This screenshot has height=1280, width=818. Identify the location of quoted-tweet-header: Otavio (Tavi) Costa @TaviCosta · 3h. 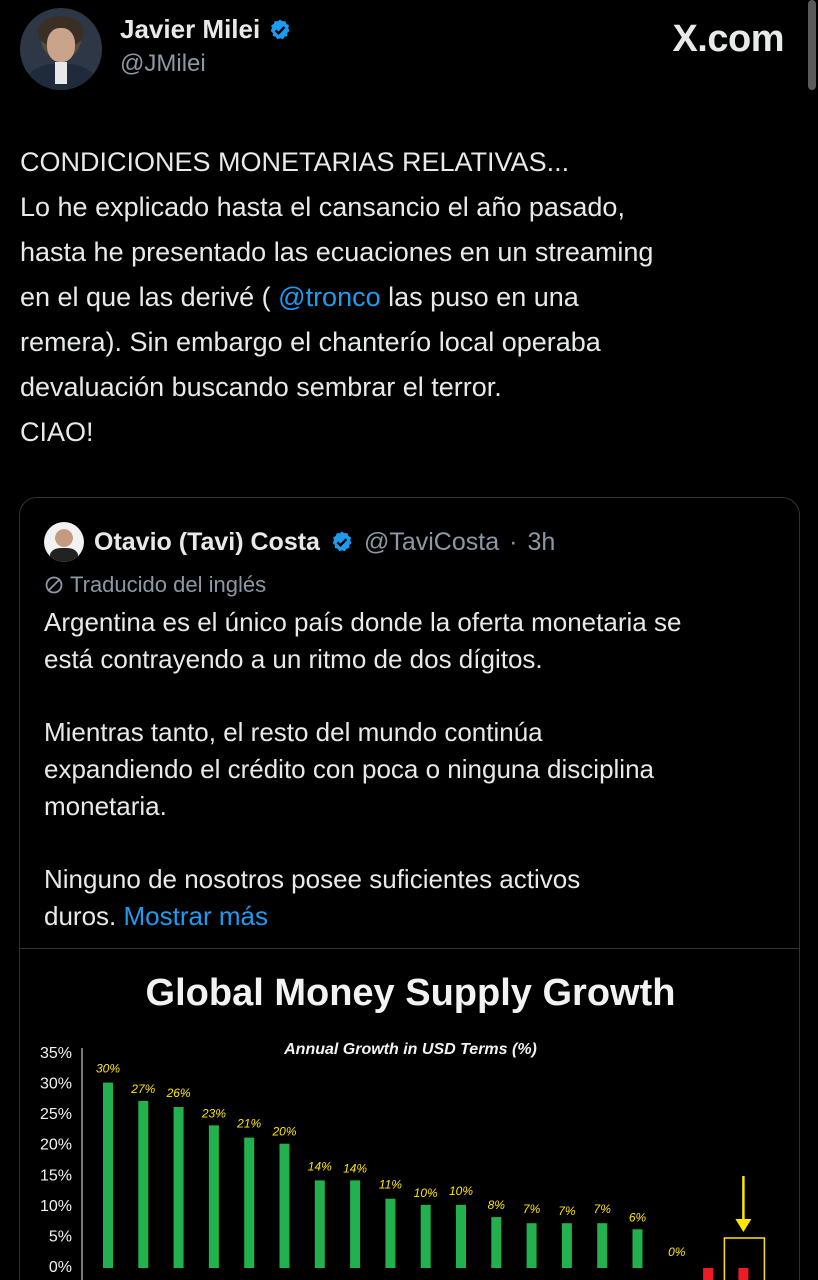
(299, 542).